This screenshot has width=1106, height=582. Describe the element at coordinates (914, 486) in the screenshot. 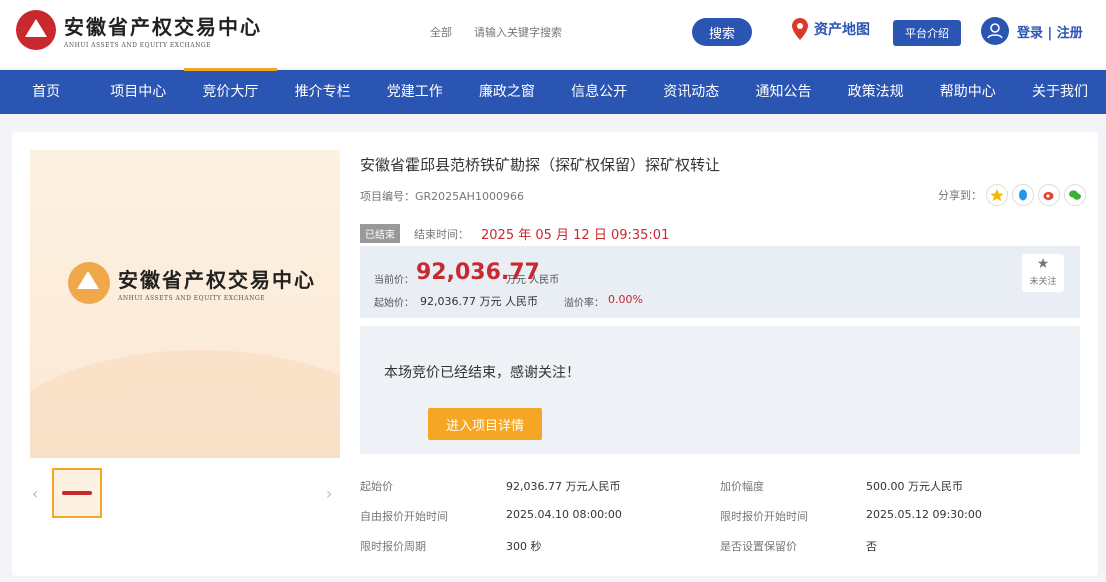

I see `info-value: 500.00 万元人民币` at that location.